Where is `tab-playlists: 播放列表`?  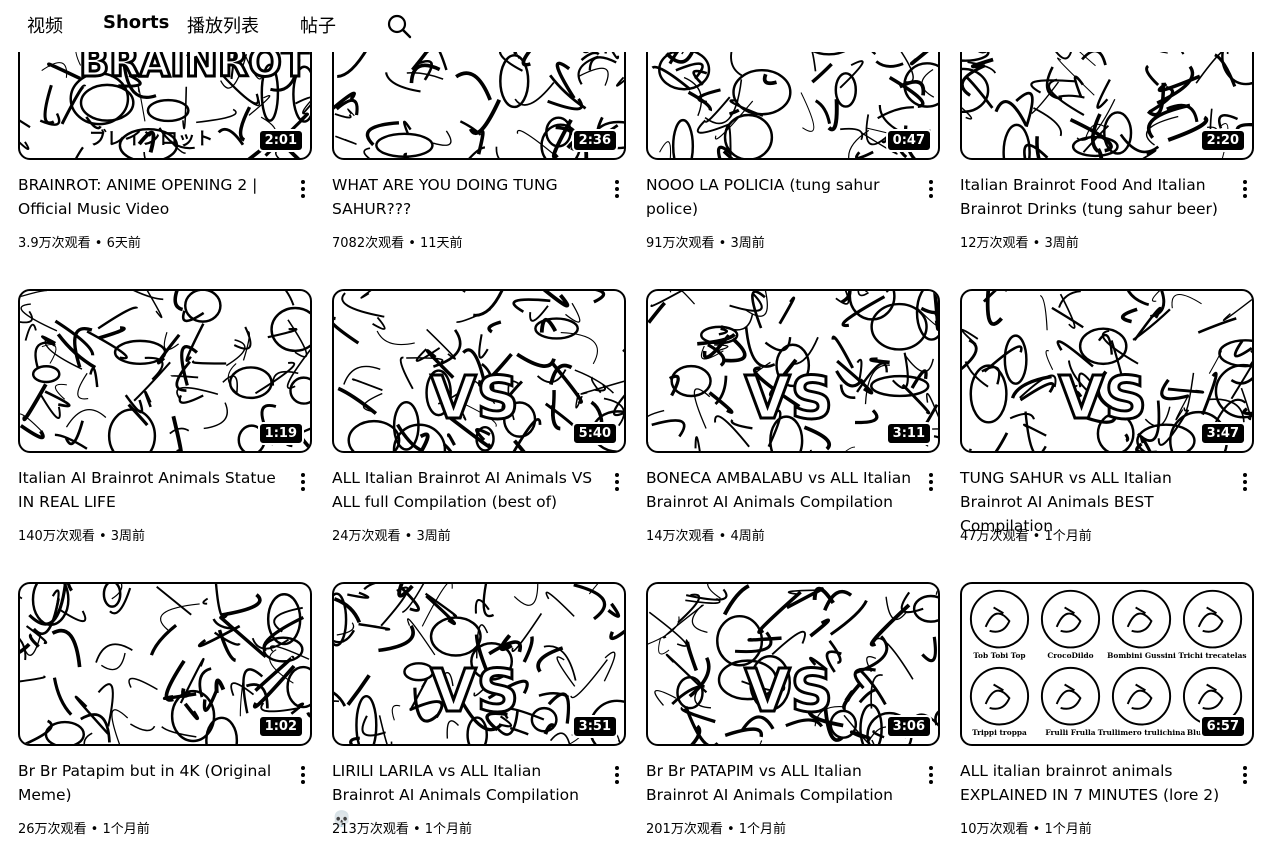
tab-playlists: 播放列表 is located at coordinates (223, 25).